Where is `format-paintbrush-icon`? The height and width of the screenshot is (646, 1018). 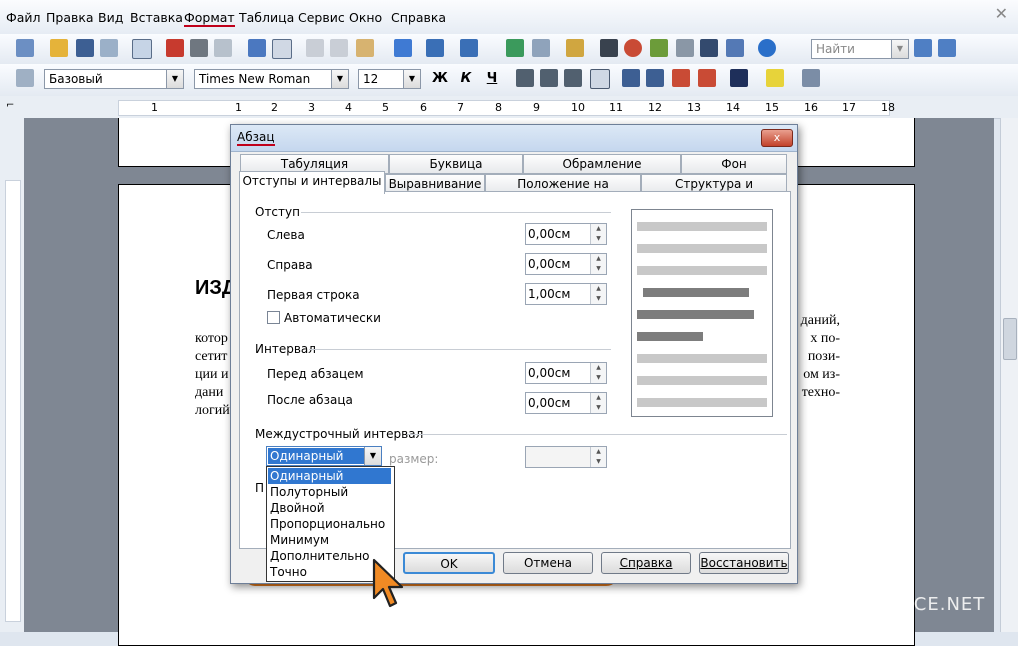 format-paintbrush-icon is located at coordinates (403, 48).